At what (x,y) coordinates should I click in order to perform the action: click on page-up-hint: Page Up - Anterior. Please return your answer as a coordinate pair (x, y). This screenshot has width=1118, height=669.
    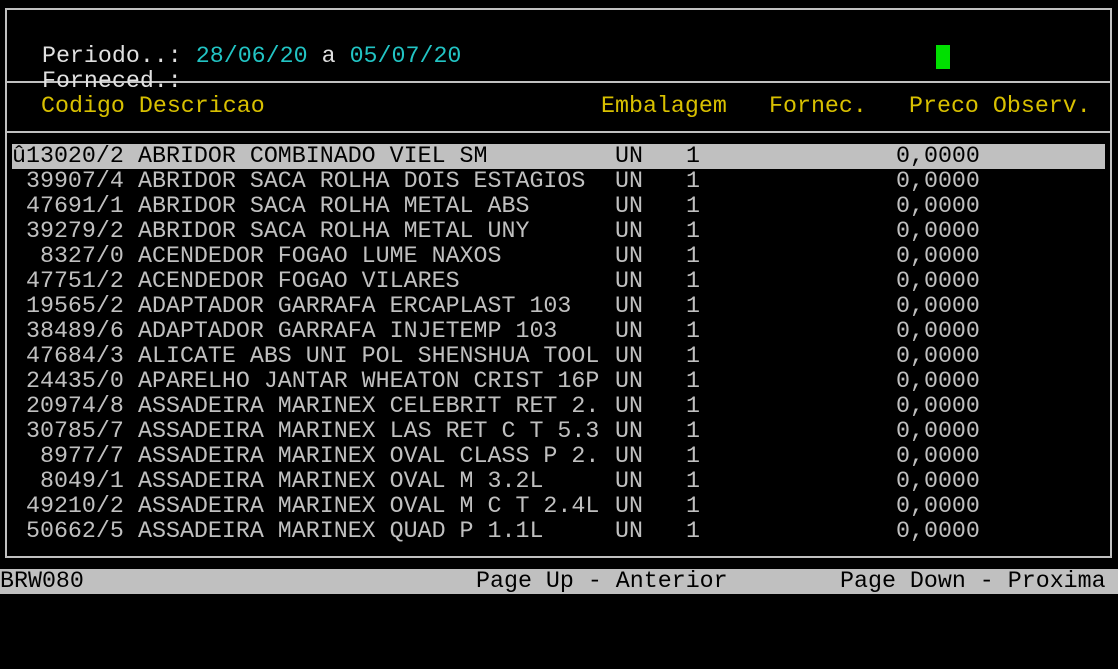
    Looking at the image, I should click on (602, 581).